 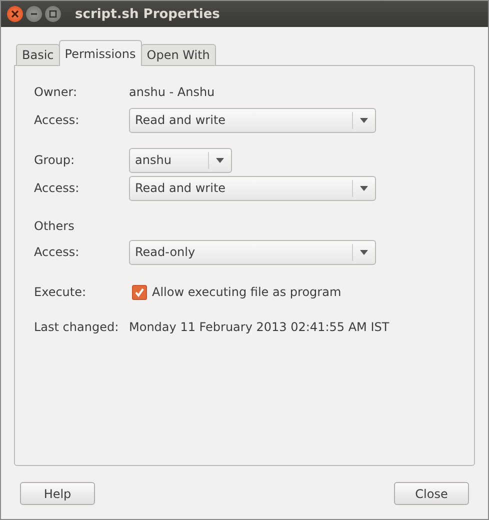 I want to click on field-label: Group:, so click(x=55, y=160).